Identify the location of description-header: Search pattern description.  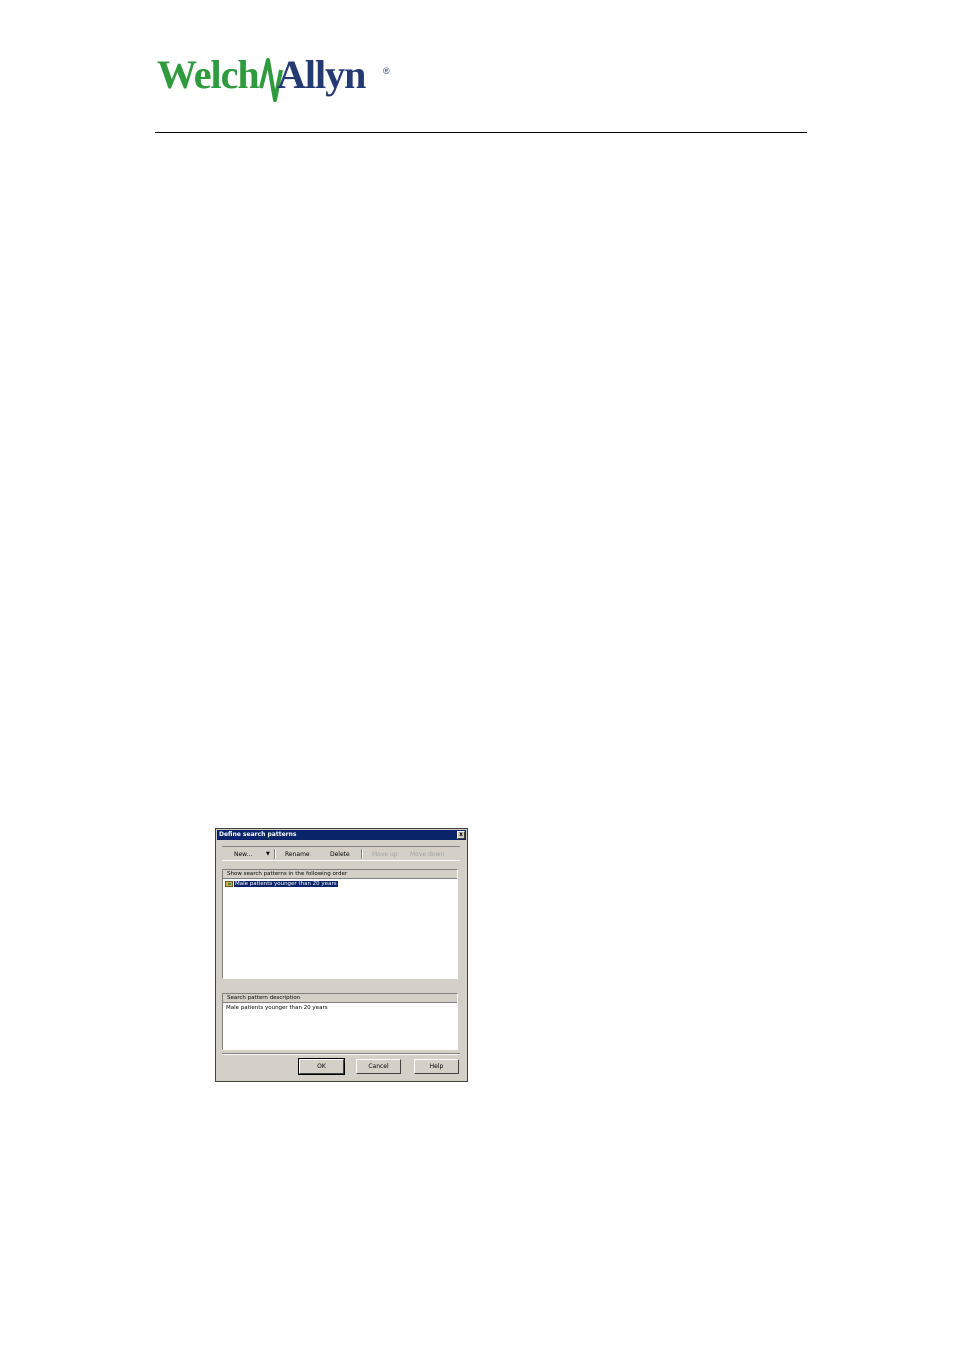
(340, 998).